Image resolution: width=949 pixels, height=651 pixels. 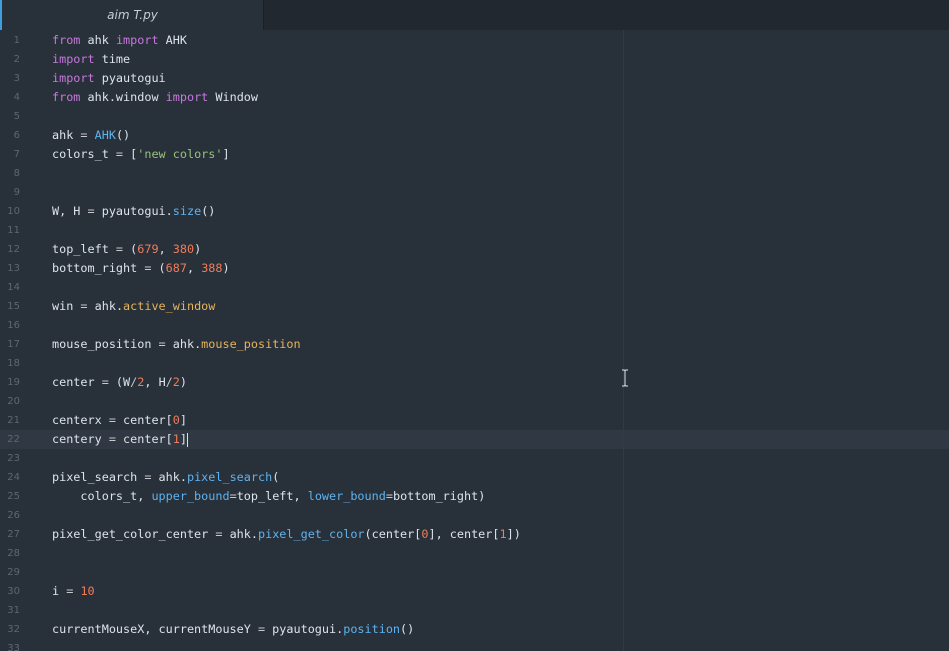 I want to click on code-line: i = 10, so click(x=73, y=591).